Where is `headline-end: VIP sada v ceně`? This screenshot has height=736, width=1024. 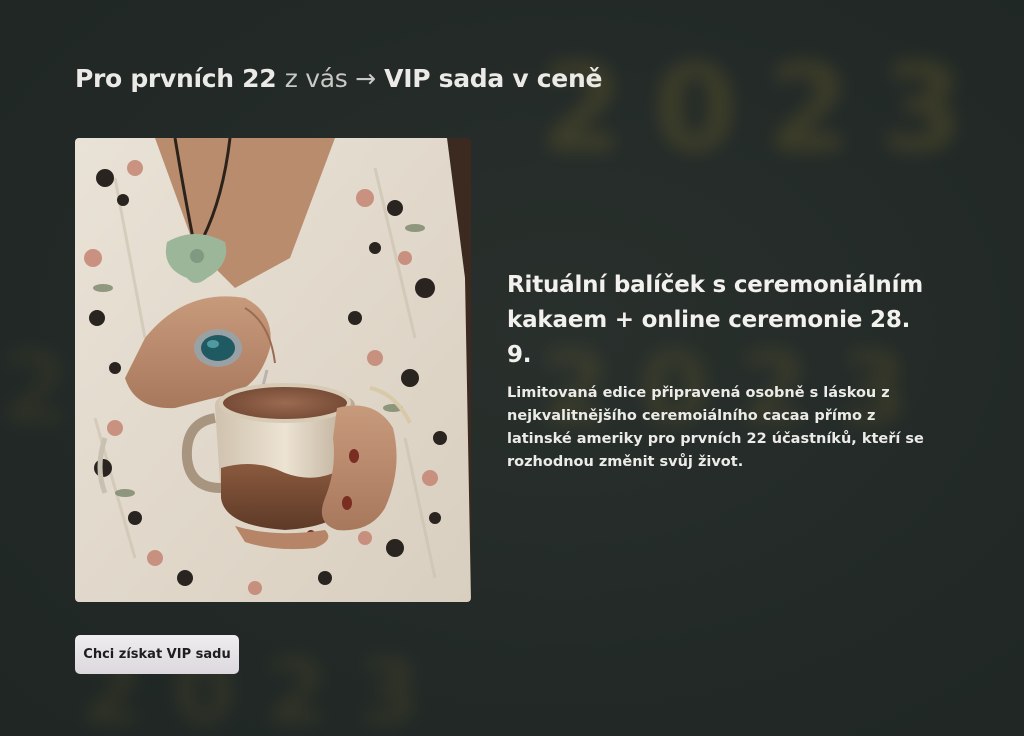
headline-end: VIP sada v ceně is located at coordinates (493, 78).